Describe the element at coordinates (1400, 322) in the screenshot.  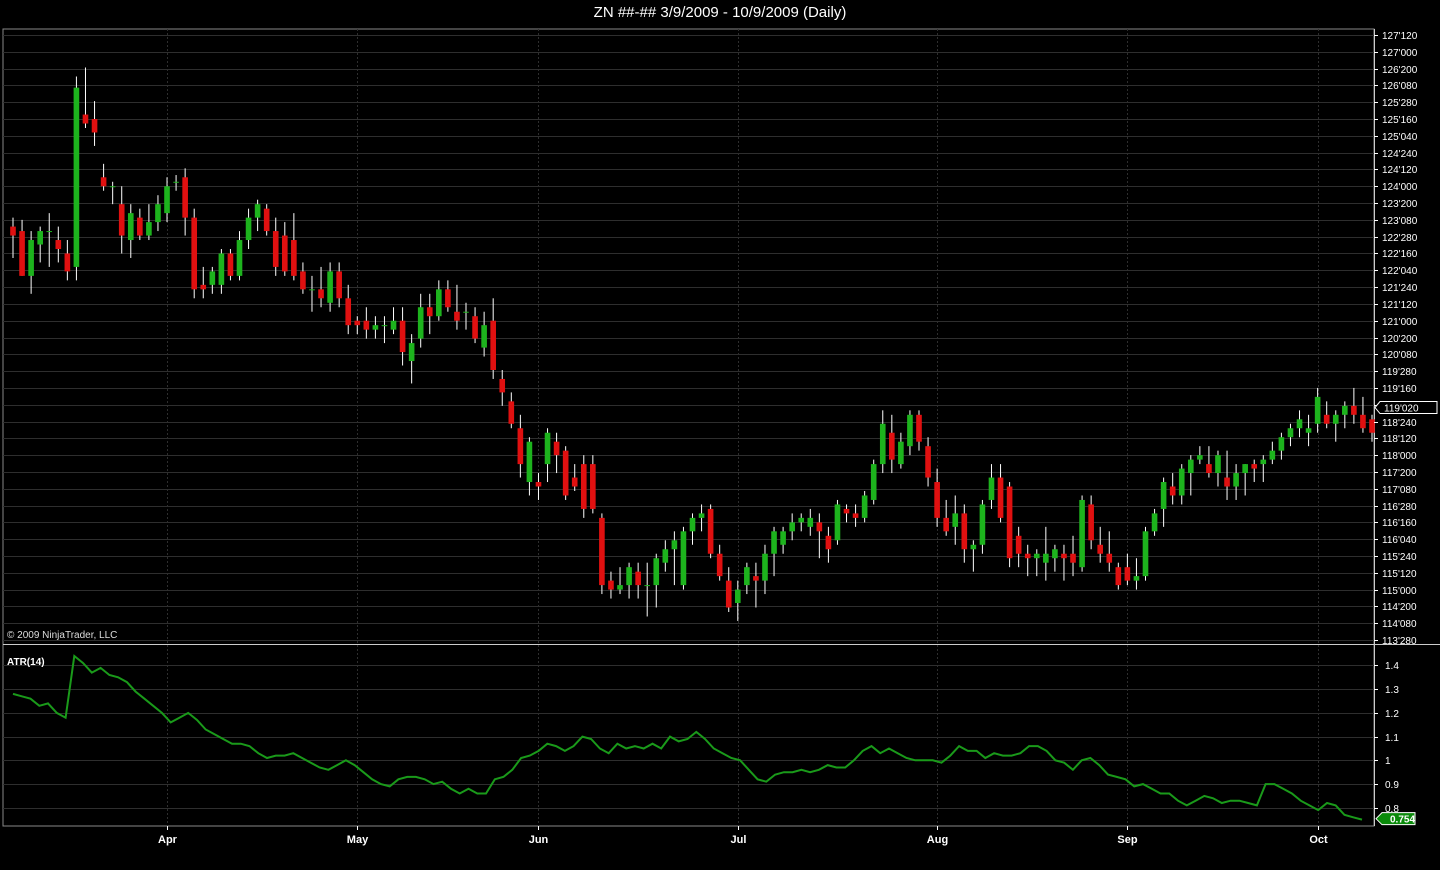
I see `price-tick-label: 121'000` at that location.